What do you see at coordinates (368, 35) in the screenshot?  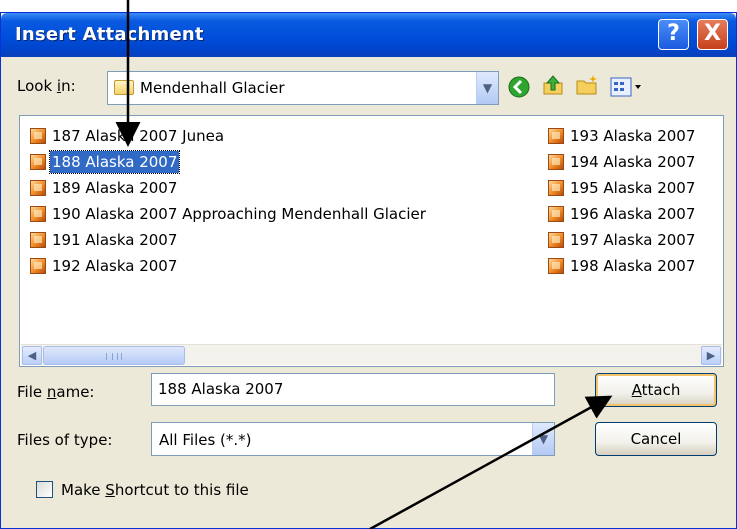 I see `title-bar: Insert Attachment ? X` at bounding box center [368, 35].